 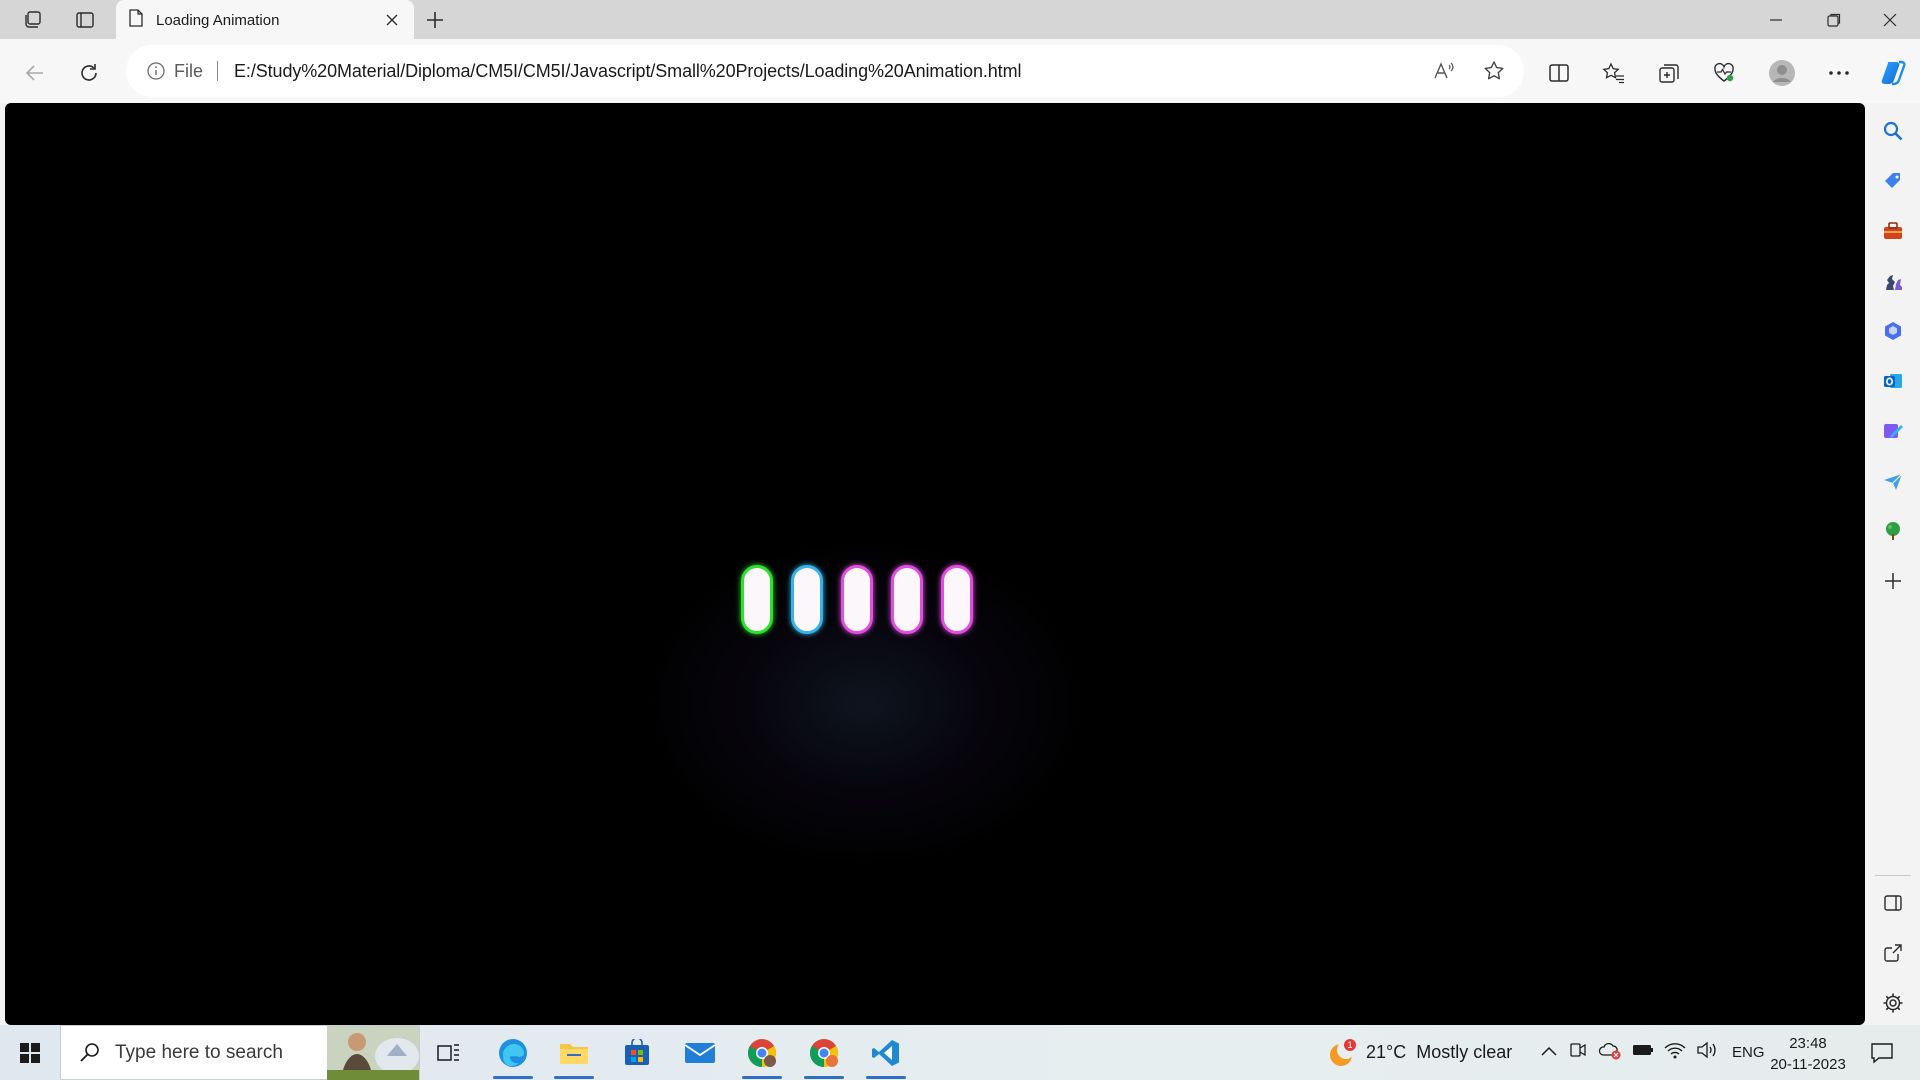 I want to click on chevron-up-icon, so click(x=1549, y=1053).